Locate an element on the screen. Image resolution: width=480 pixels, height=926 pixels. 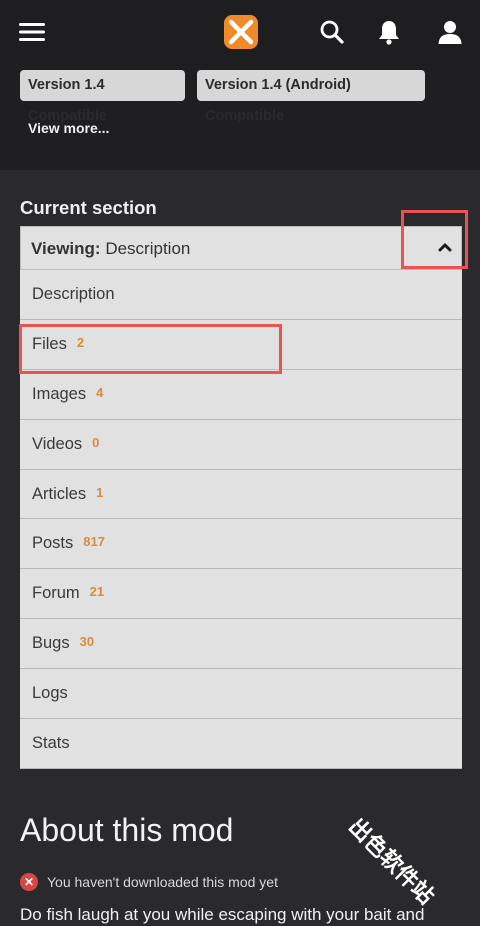
menu-item-label: Articles is located at coordinates (59, 493).